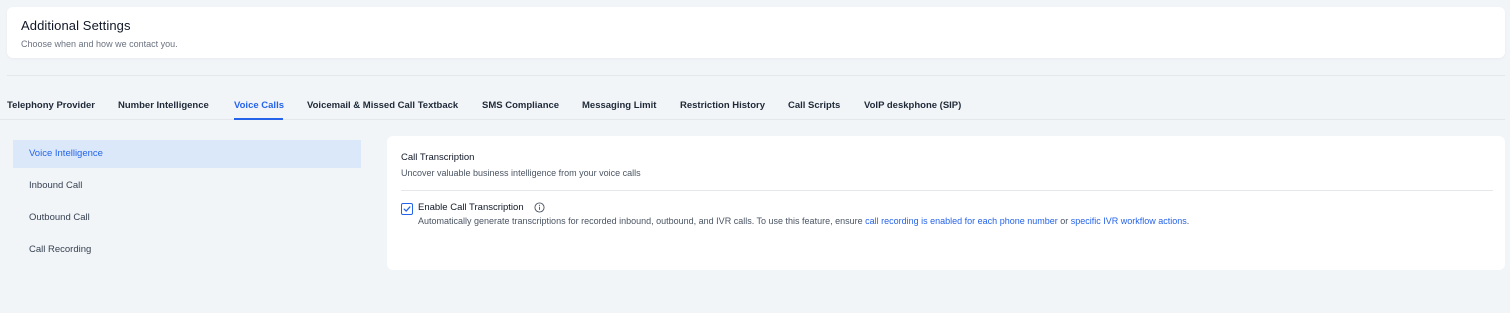 The image size is (1510, 313). What do you see at coordinates (756, 75) in the screenshot?
I see `header-divider` at bounding box center [756, 75].